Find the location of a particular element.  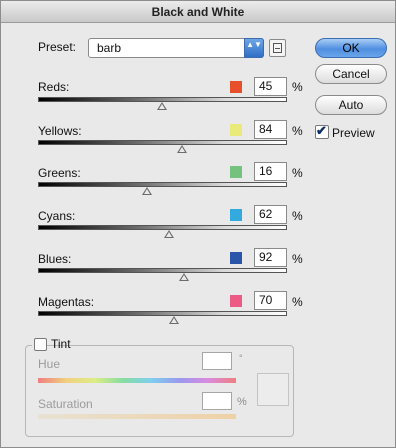

blues-value-field: 92 is located at coordinates (270, 257).